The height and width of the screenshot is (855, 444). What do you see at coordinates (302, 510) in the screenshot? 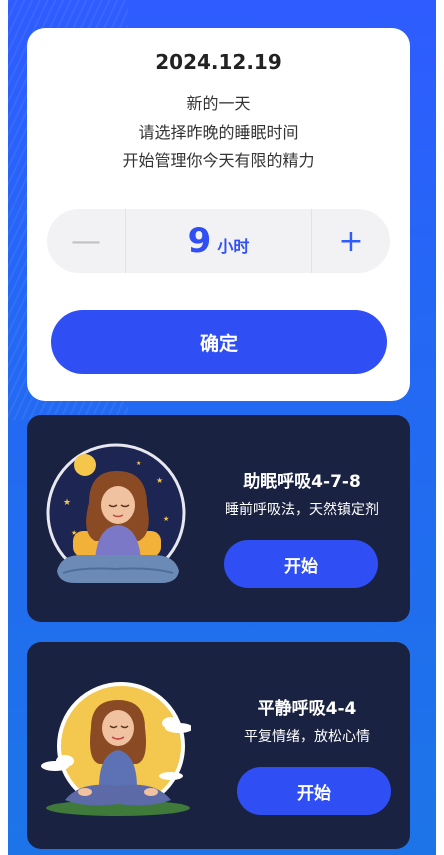
I see `exercise-description: 睡前呼吸法，天然镇定剂` at bounding box center [302, 510].